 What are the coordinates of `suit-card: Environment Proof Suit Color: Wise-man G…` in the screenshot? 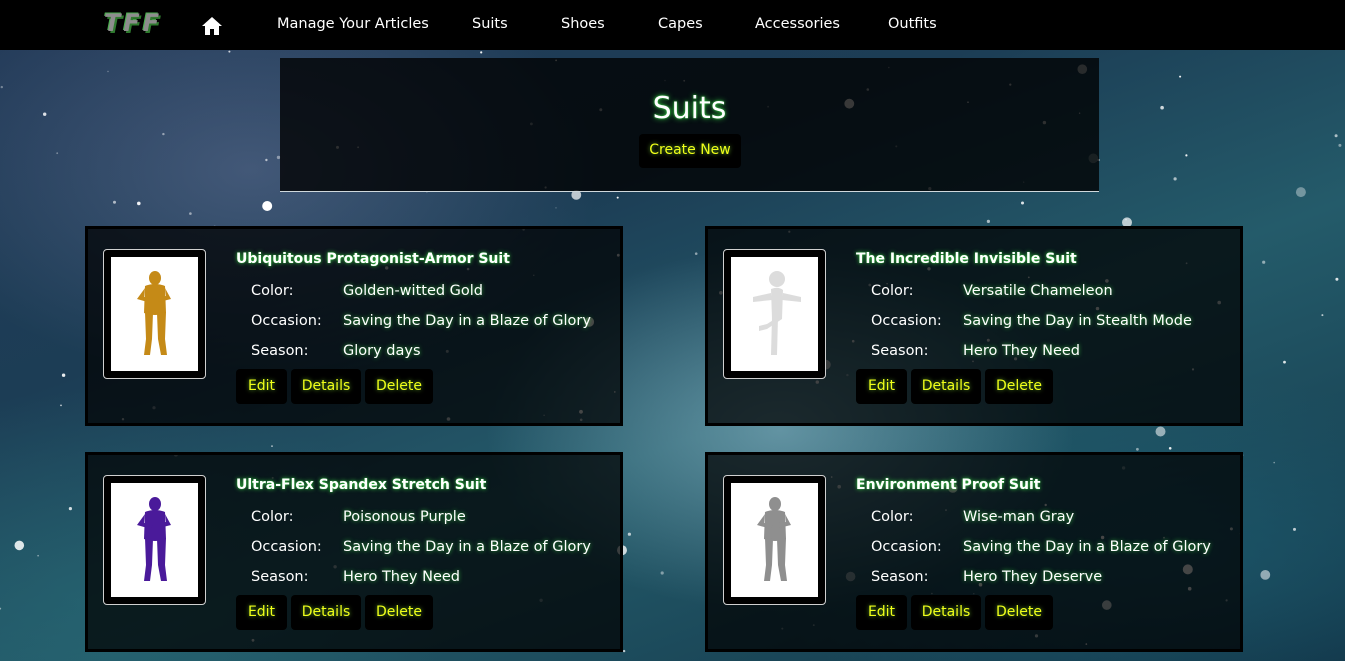 It's located at (974, 552).